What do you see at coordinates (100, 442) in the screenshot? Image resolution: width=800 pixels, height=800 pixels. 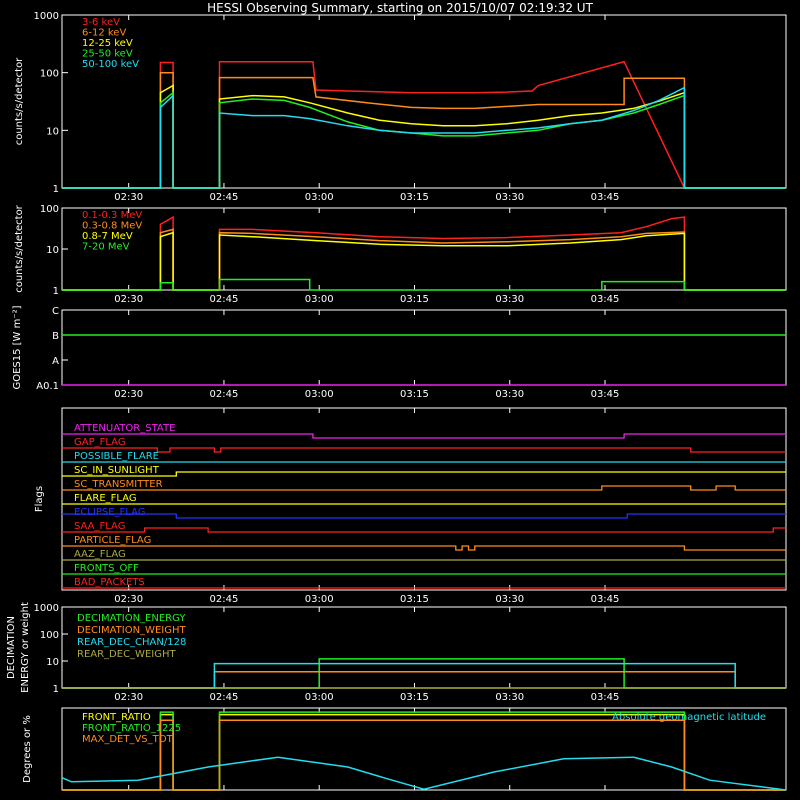 I see `flag-label: GAP_FLAG` at bounding box center [100, 442].